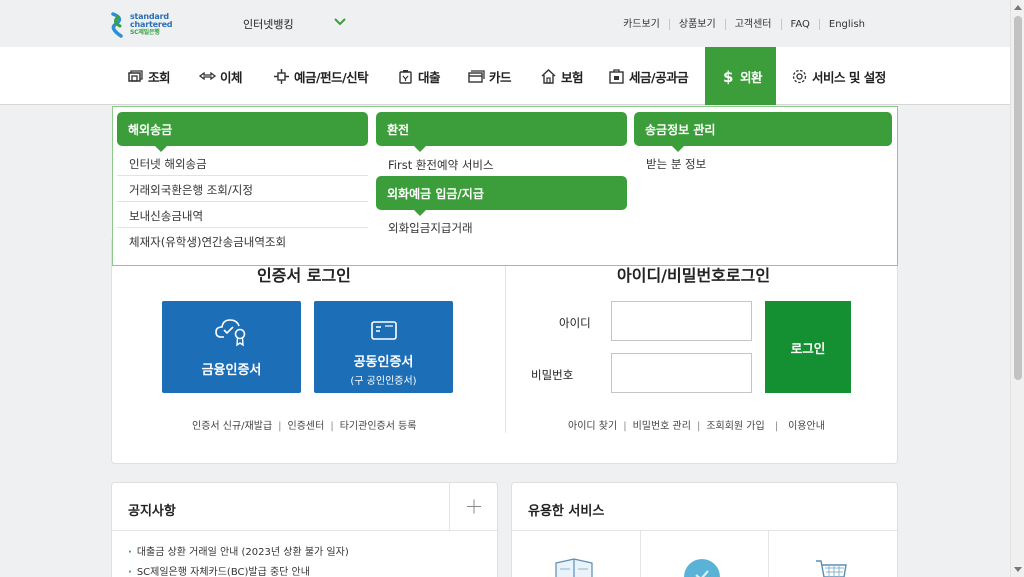  What do you see at coordinates (616, 76) in the screenshot?
I see `tax-icon` at bounding box center [616, 76].